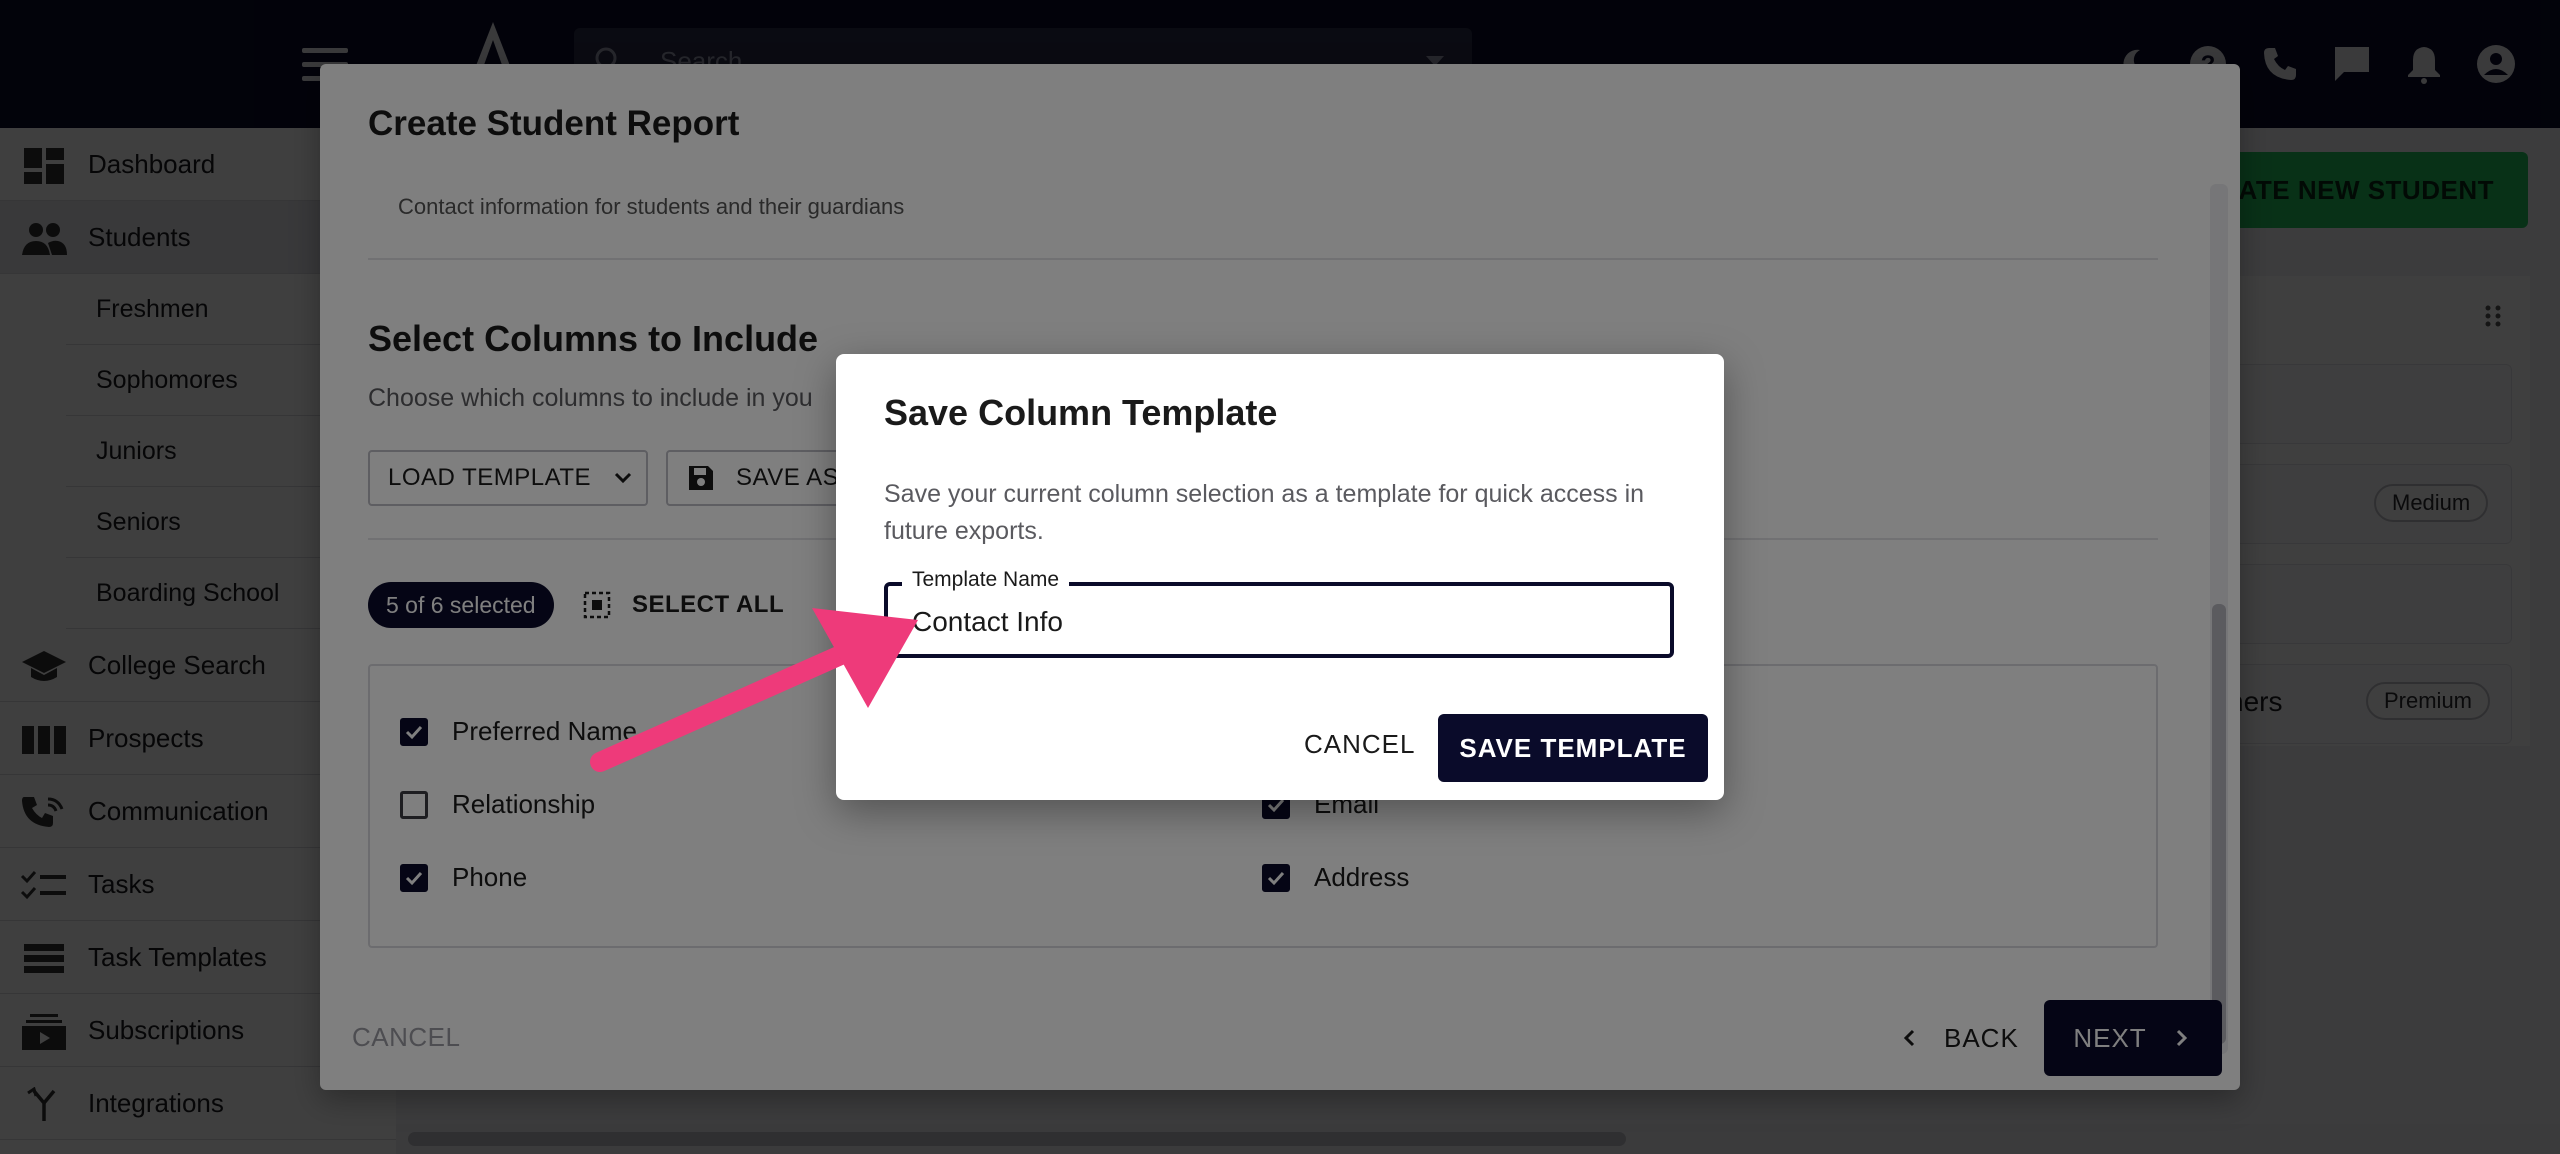  What do you see at coordinates (1081, 412) in the screenshot?
I see `dialog-title: Save Column Template` at bounding box center [1081, 412].